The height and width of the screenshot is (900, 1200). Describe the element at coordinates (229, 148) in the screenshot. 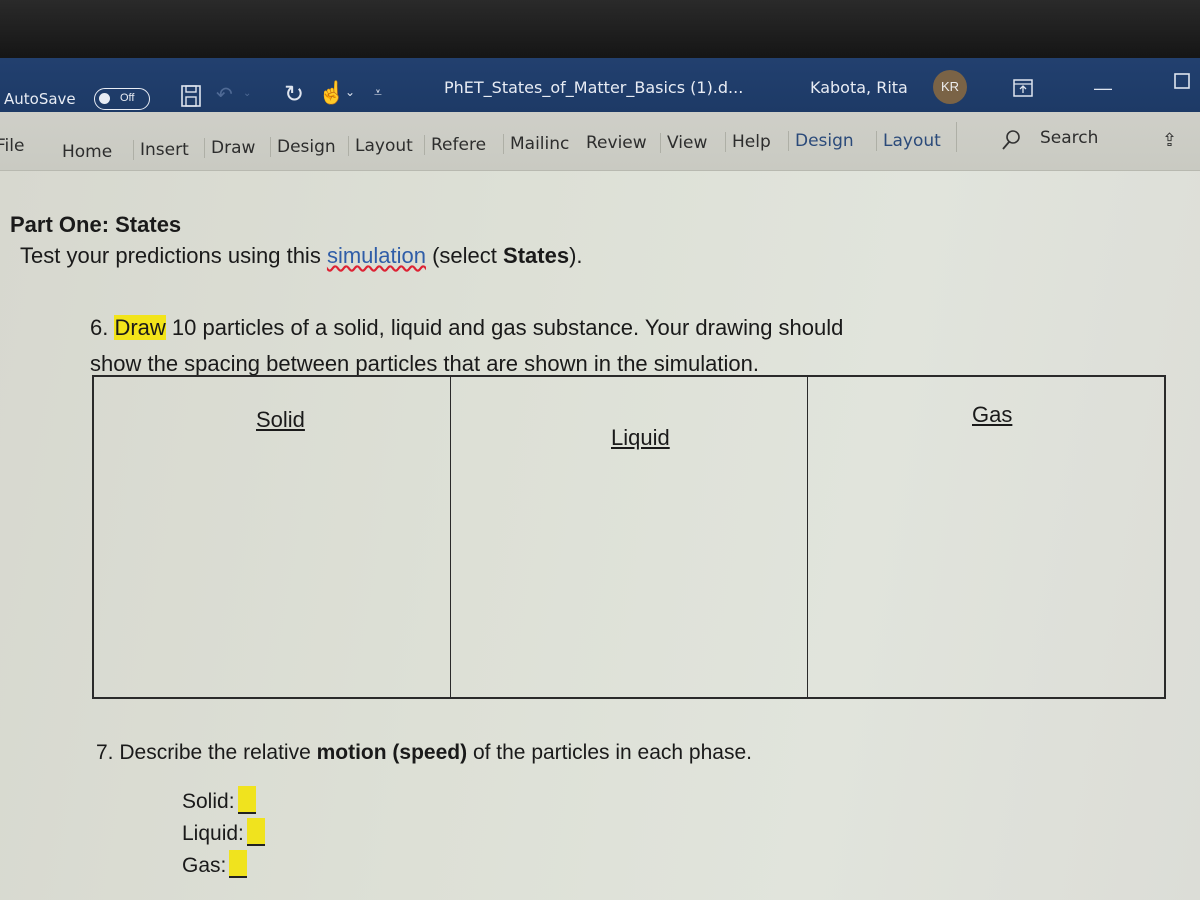

I see `tab-draw: Draw` at that location.